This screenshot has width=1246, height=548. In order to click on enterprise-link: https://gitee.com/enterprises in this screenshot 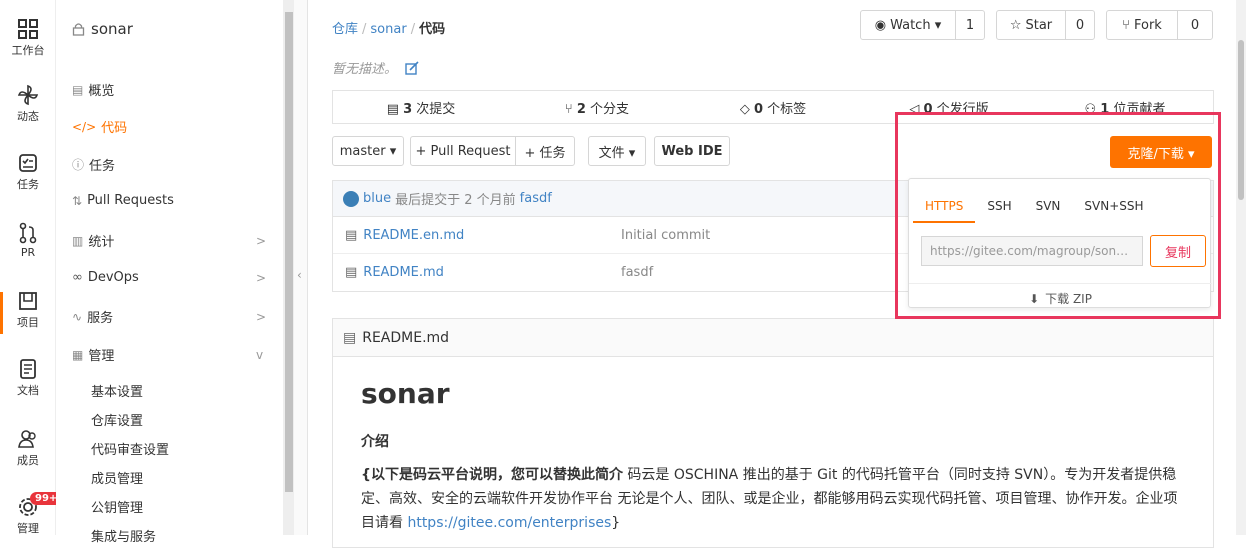, I will do `click(509, 523)`.